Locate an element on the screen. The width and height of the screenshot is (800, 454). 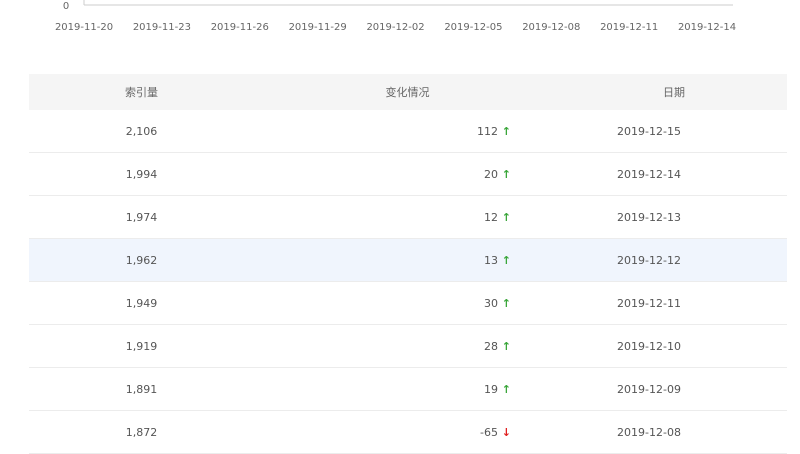
header-change: 变化情况 is located at coordinates (407, 92).